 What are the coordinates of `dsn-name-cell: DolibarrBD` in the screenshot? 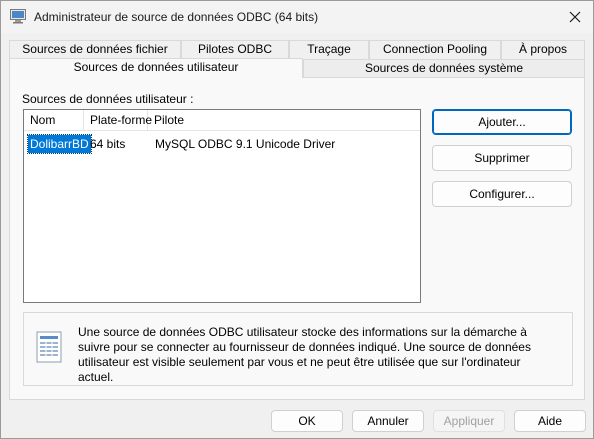 It's located at (59, 144).